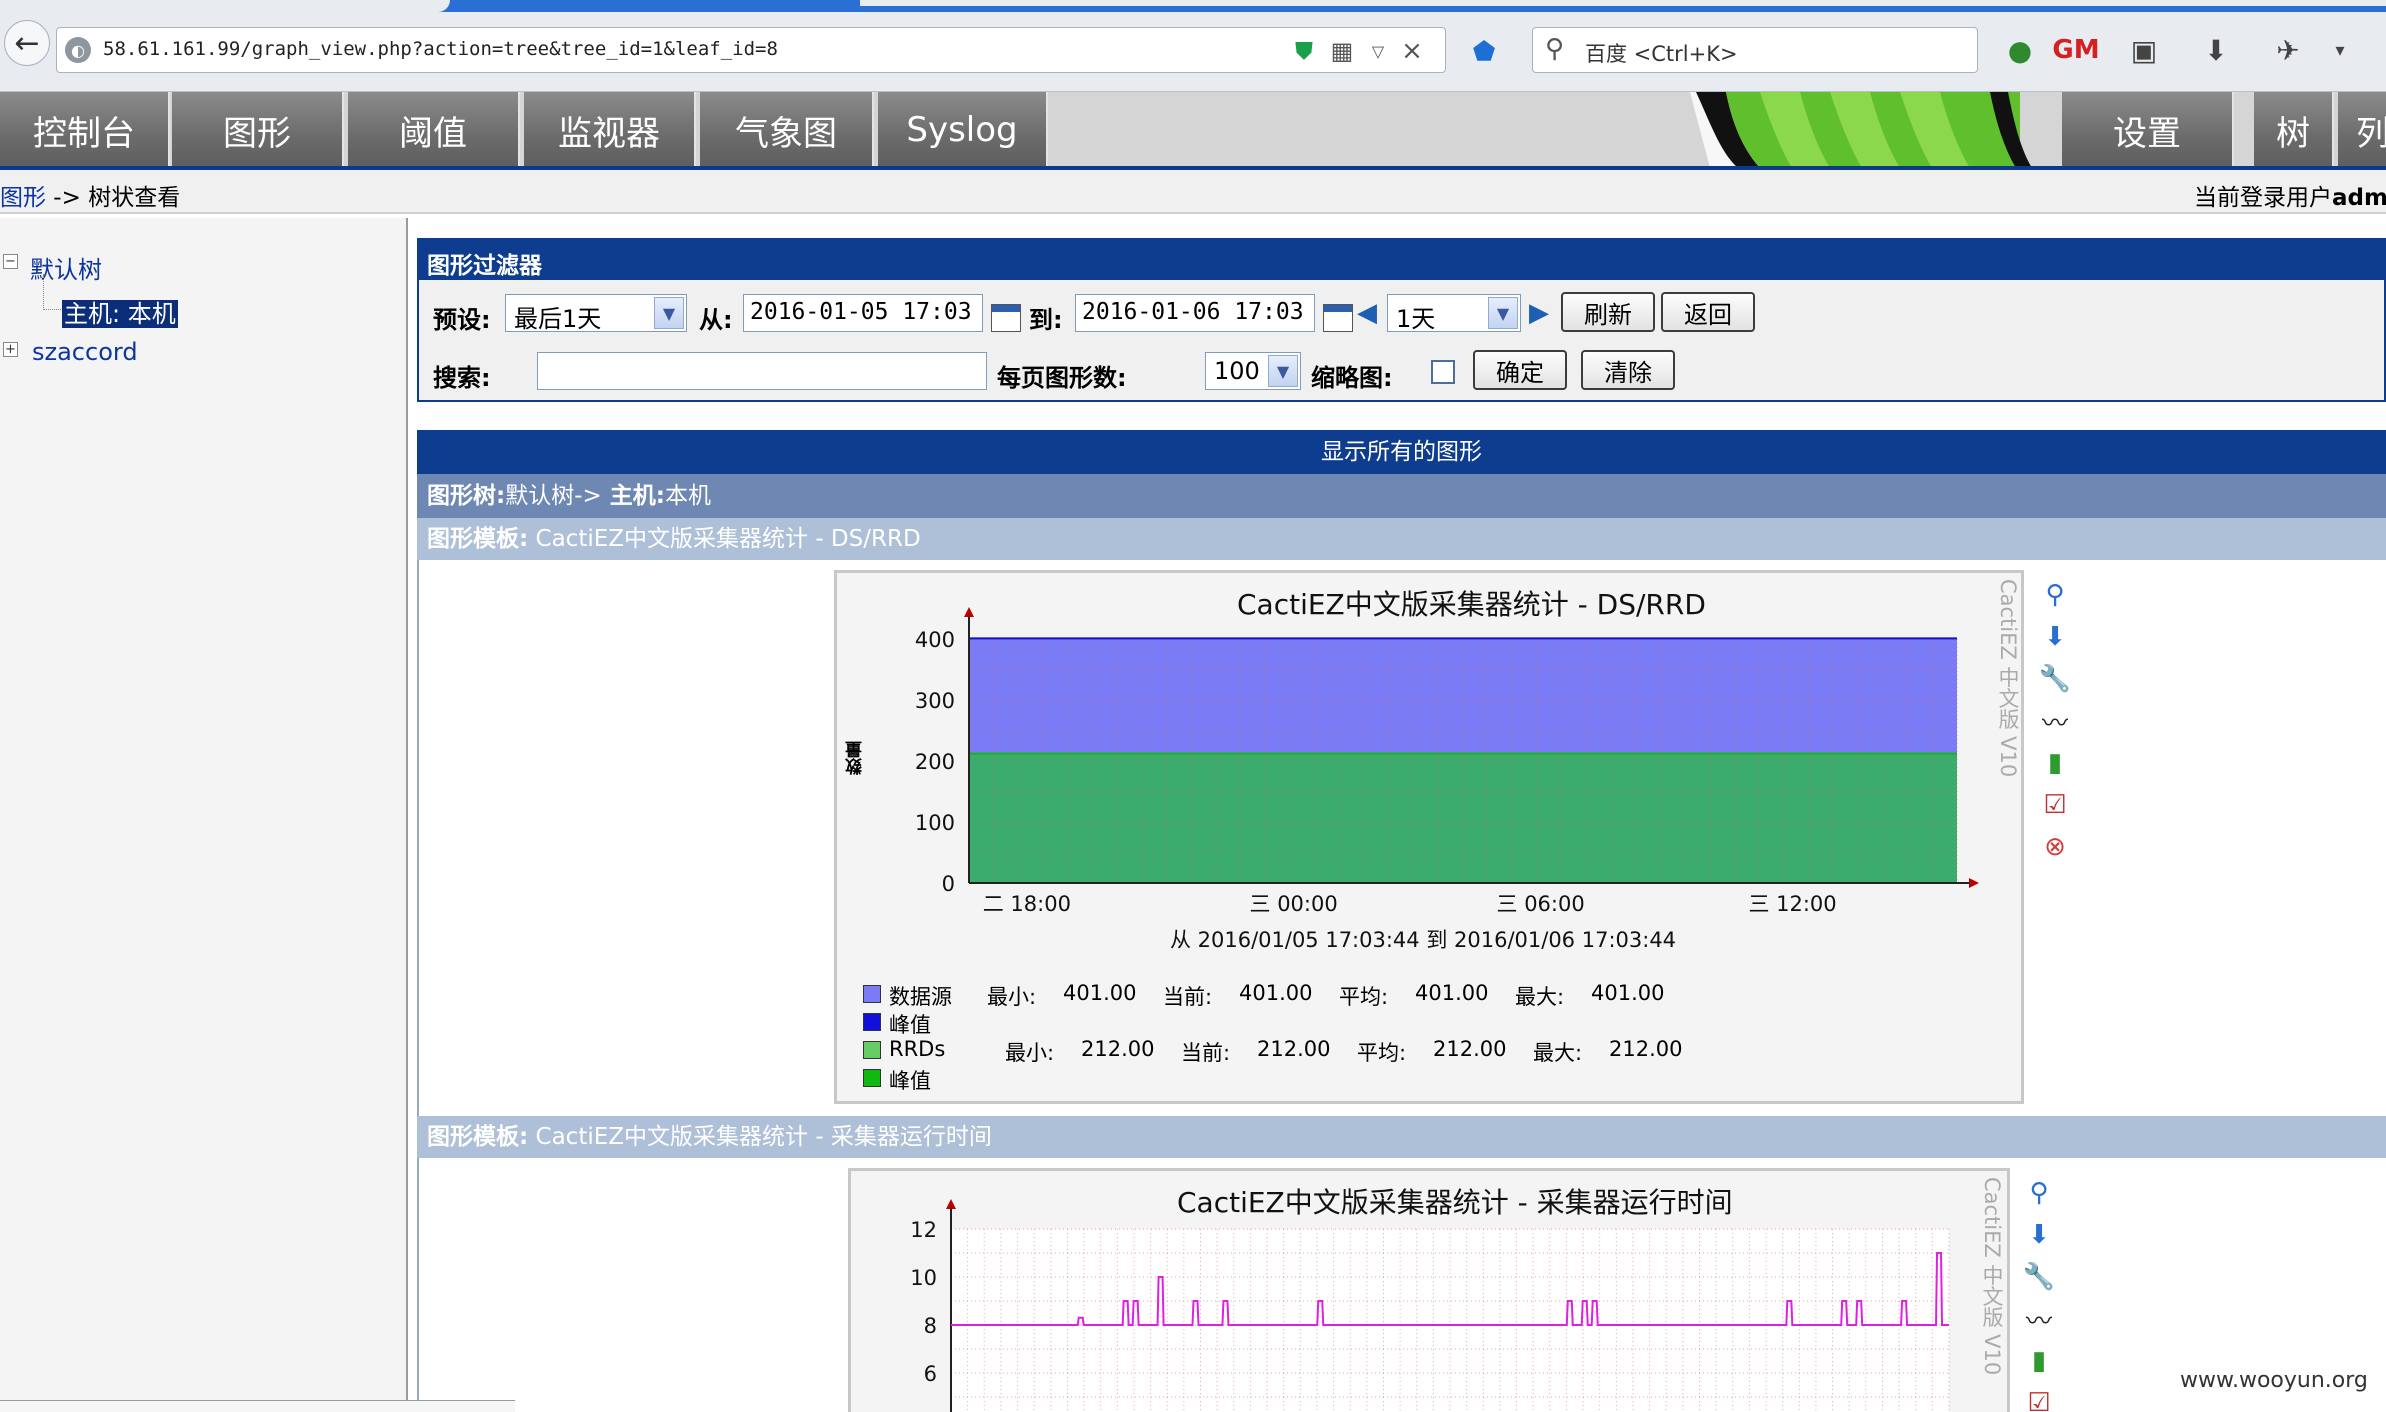 This screenshot has height=1412, width=2386. I want to click on chevron-down-icon: ▼, so click(1283, 371).